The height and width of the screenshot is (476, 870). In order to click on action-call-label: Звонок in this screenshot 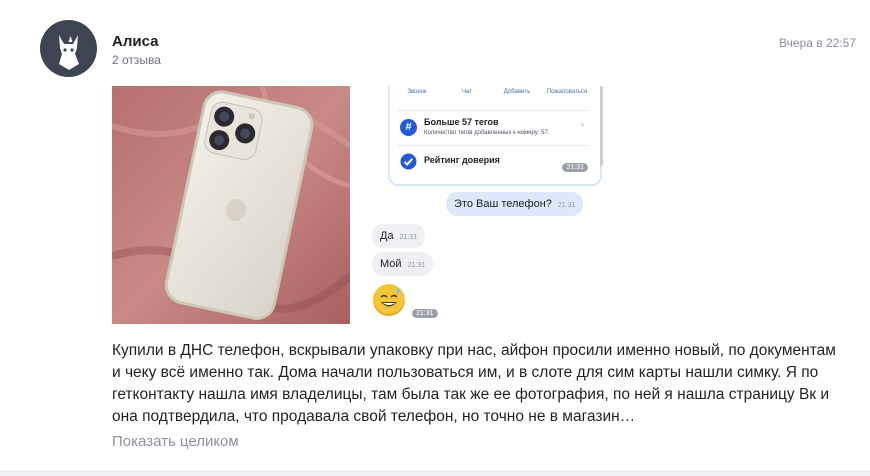, I will do `click(417, 92)`.